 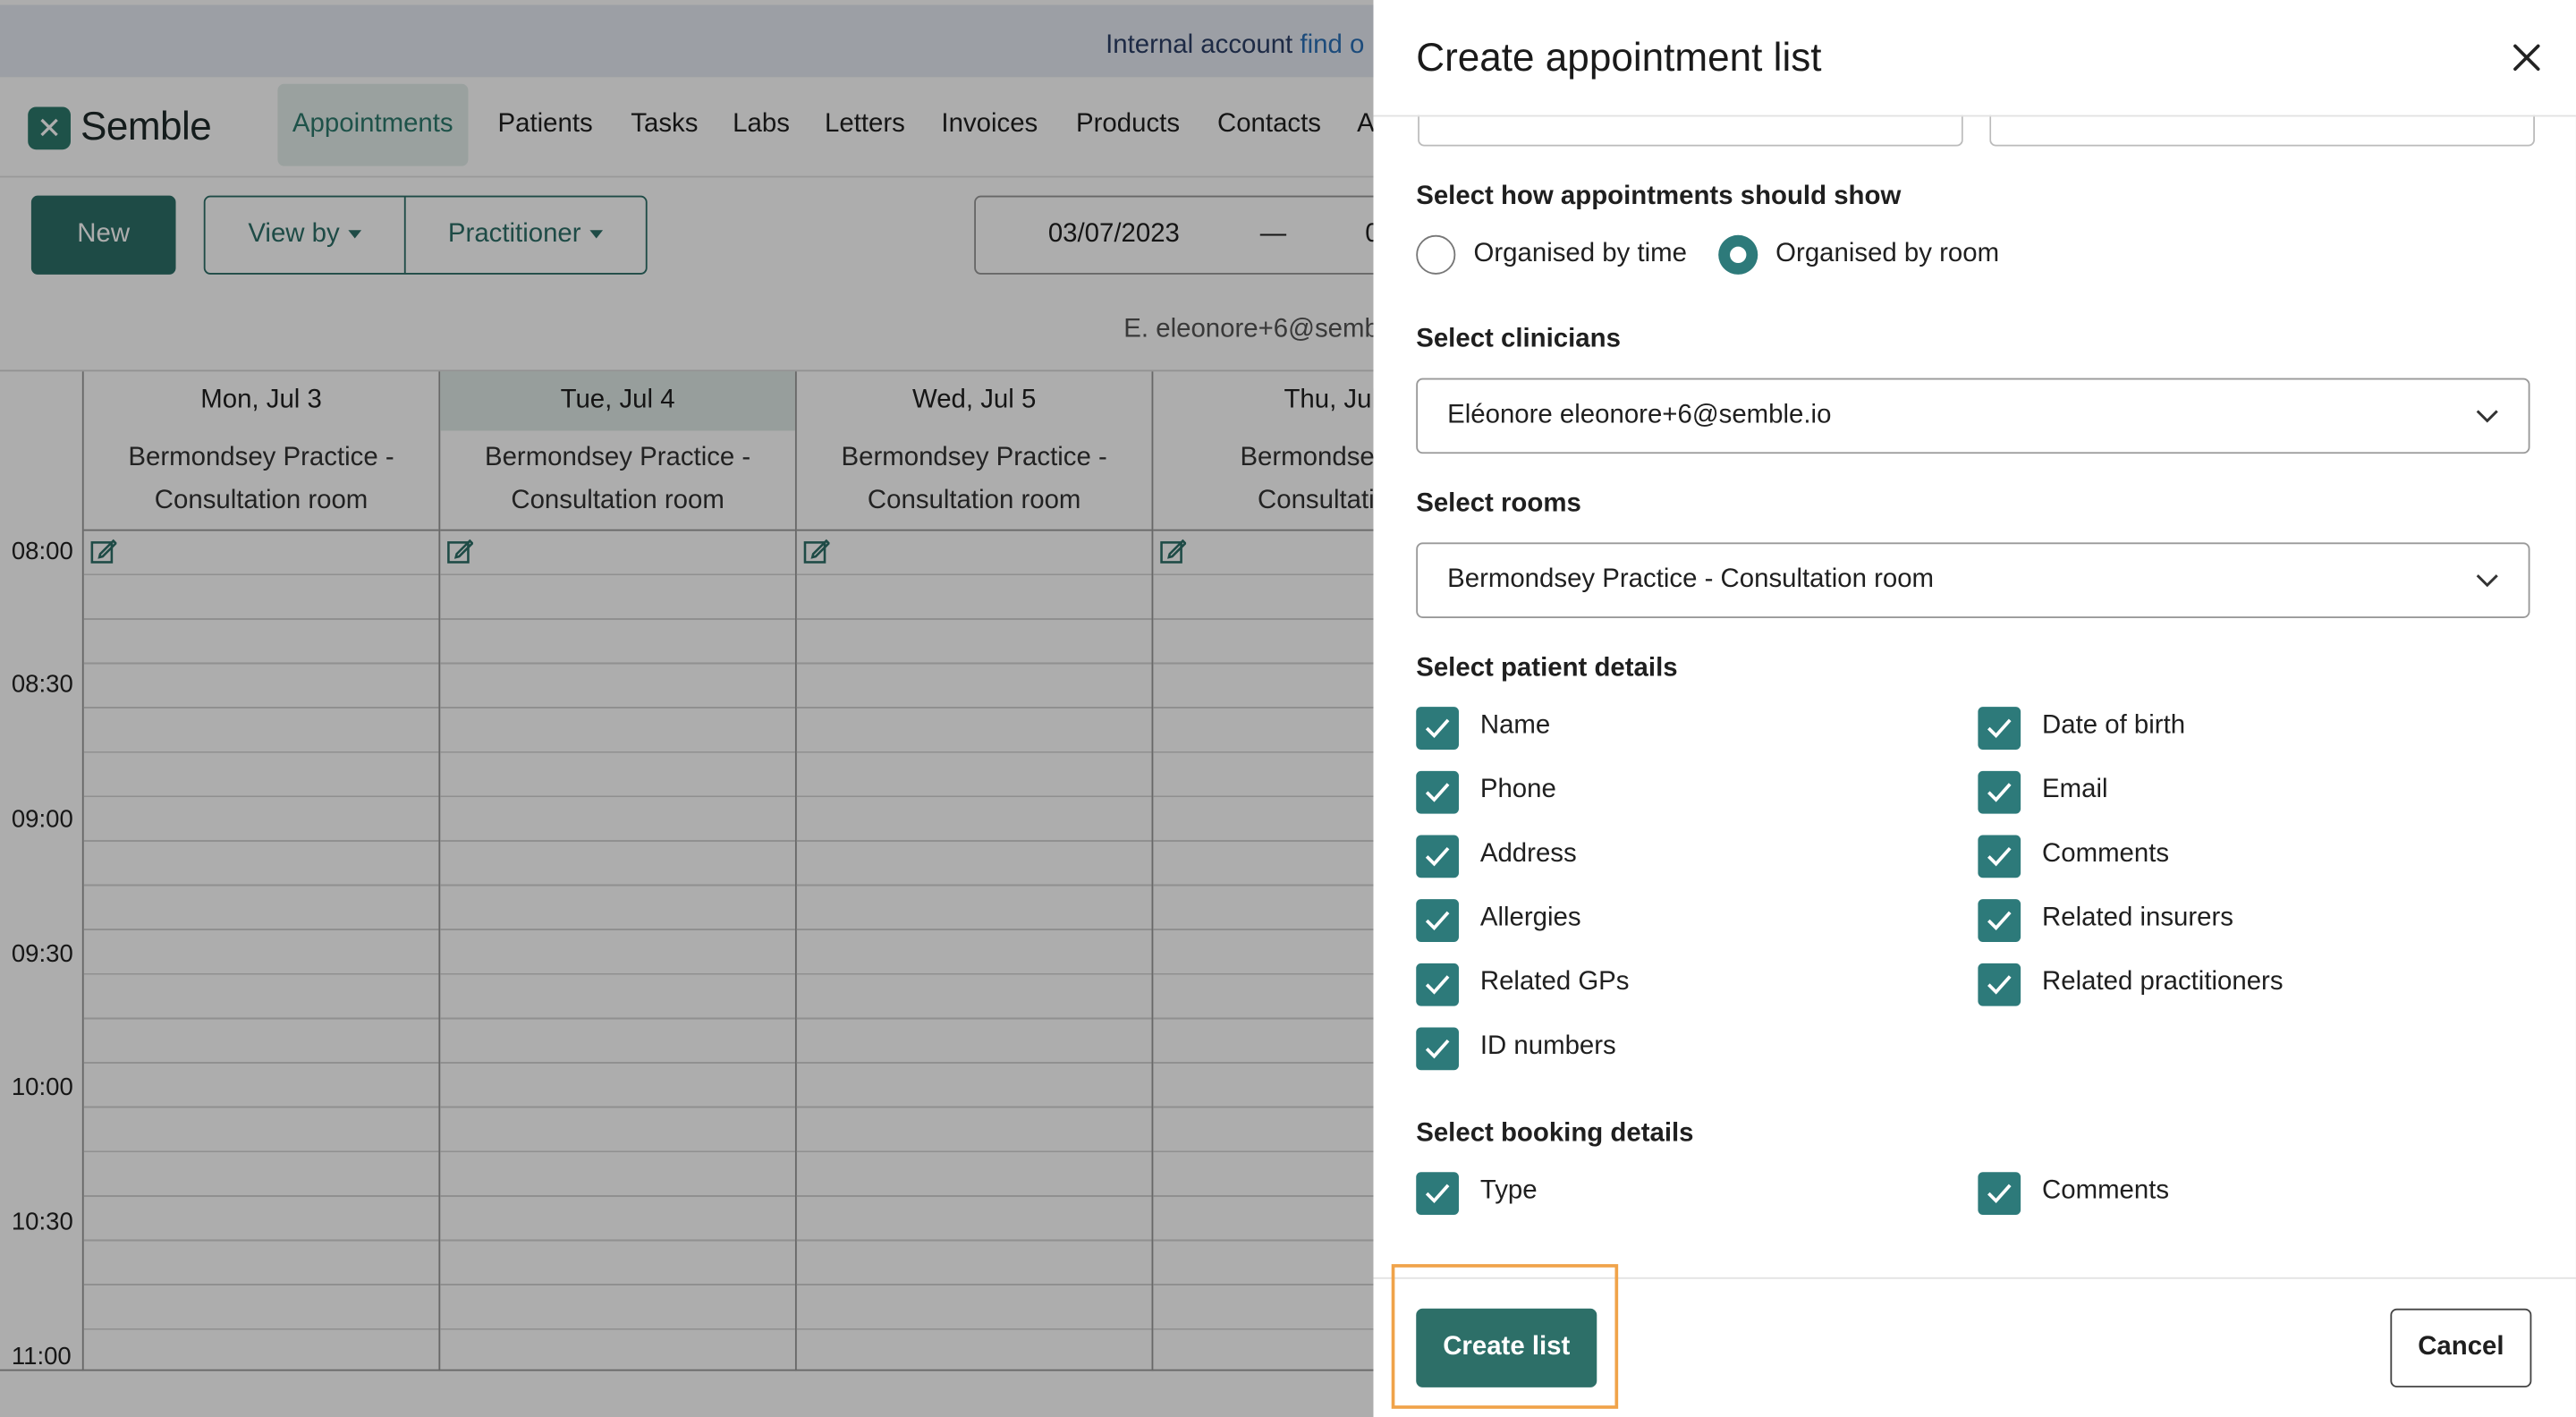 I want to click on checkbox-id-numbers, so click(x=1437, y=1049).